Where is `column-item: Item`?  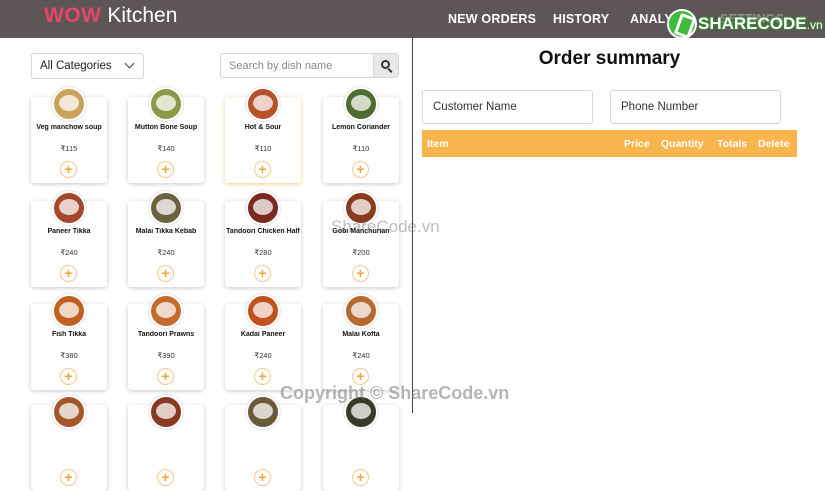 column-item: Item is located at coordinates (438, 144).